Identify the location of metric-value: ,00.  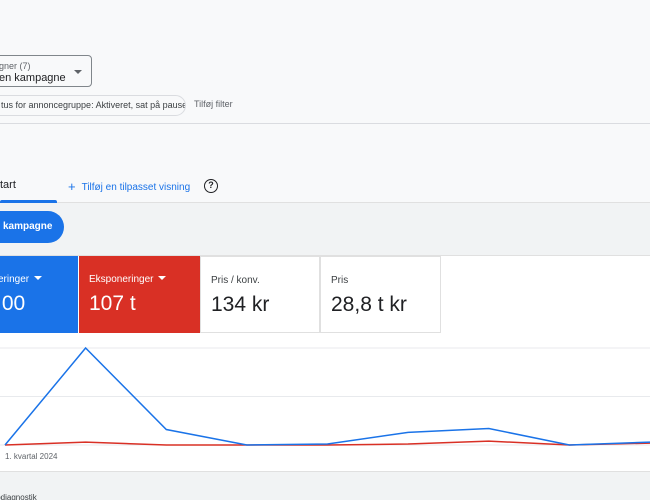
(13, 303).